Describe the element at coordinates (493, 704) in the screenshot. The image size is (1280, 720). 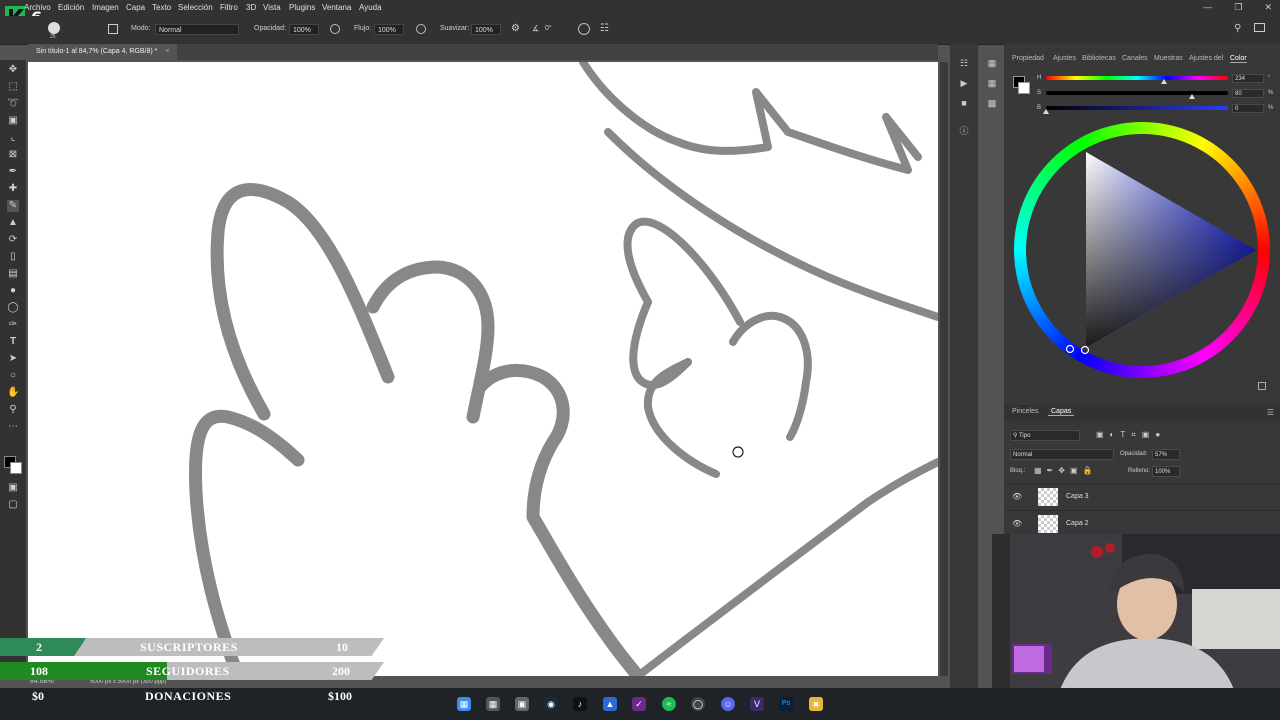
I see `file-explorer-icon: ▦` at that location.